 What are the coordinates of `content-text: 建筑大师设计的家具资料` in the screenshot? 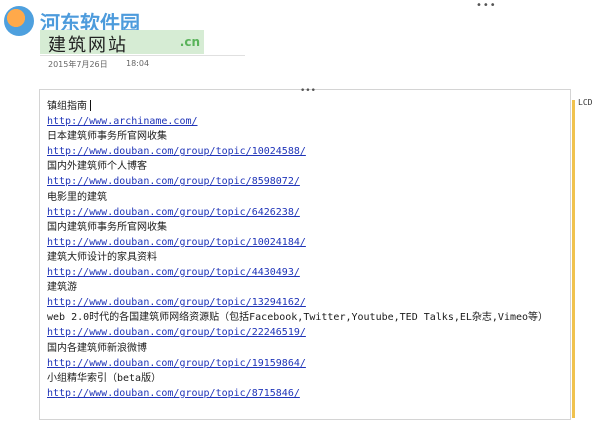 It's located at (102, 257).